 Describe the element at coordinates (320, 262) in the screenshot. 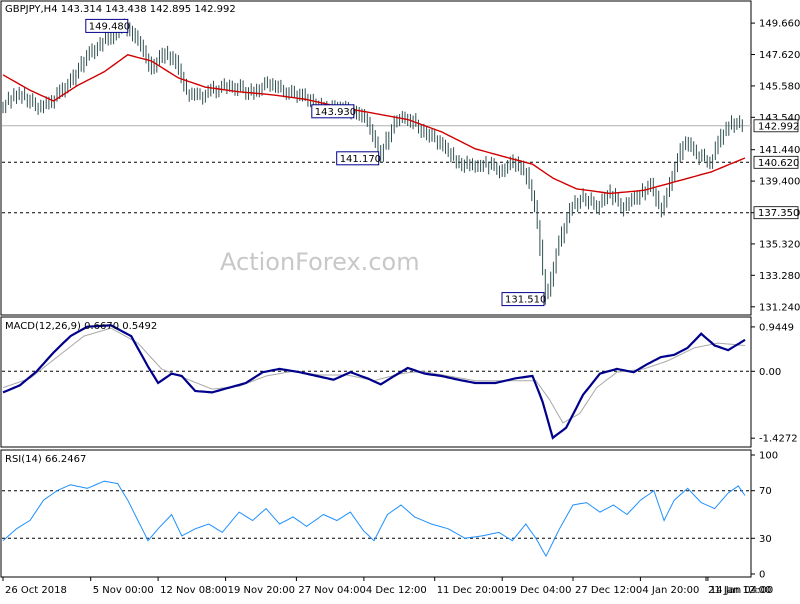

I see `watermark: ActionForex.com` at that location.